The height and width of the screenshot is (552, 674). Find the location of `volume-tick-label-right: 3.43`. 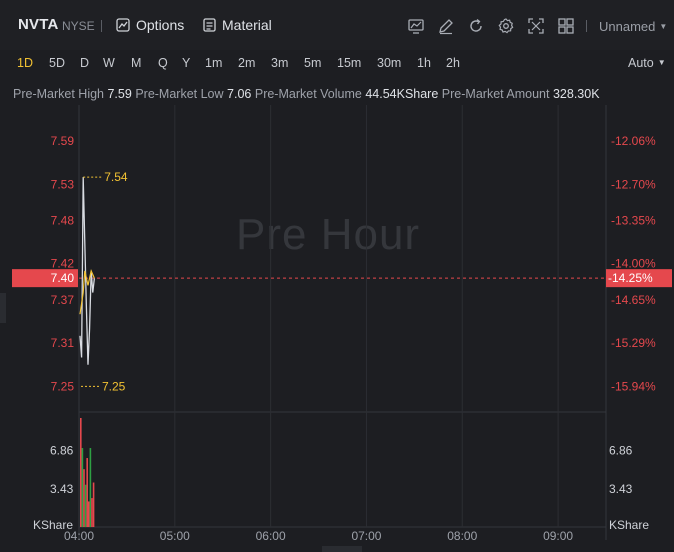

volume-tick-label-right: 3.43 is located at coordinates (621, 489).